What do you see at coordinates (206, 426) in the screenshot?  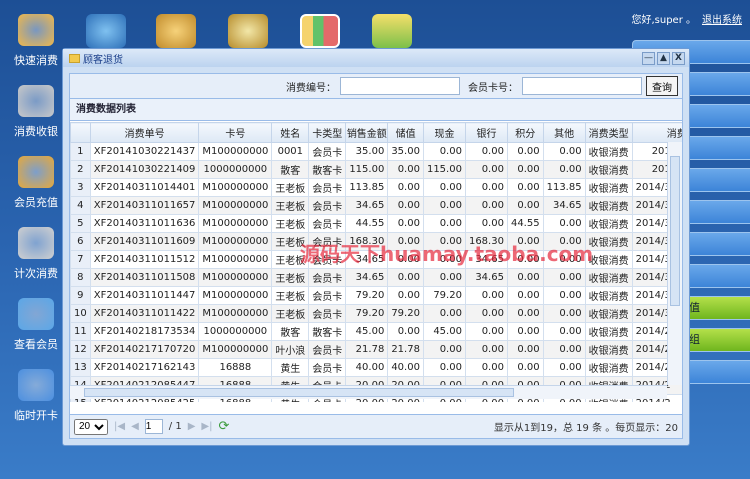 I see `last-page-icon: ▶|` at bounding box center [206, 426].